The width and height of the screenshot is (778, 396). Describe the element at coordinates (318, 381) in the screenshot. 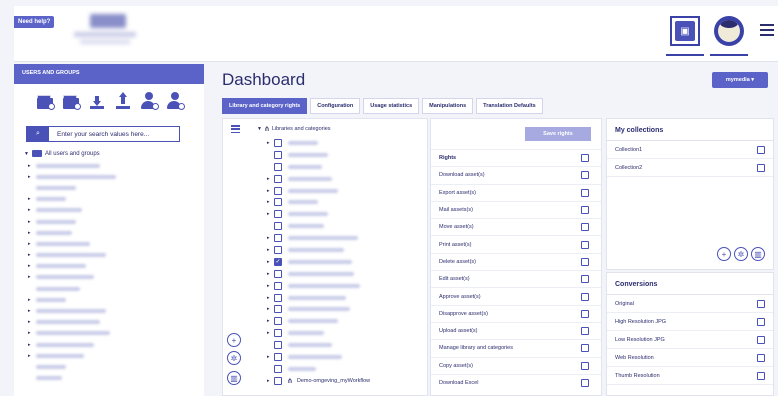

I see `category-row: ▸ ⋔ Demo-omgeving_myWorkflow` at that location.